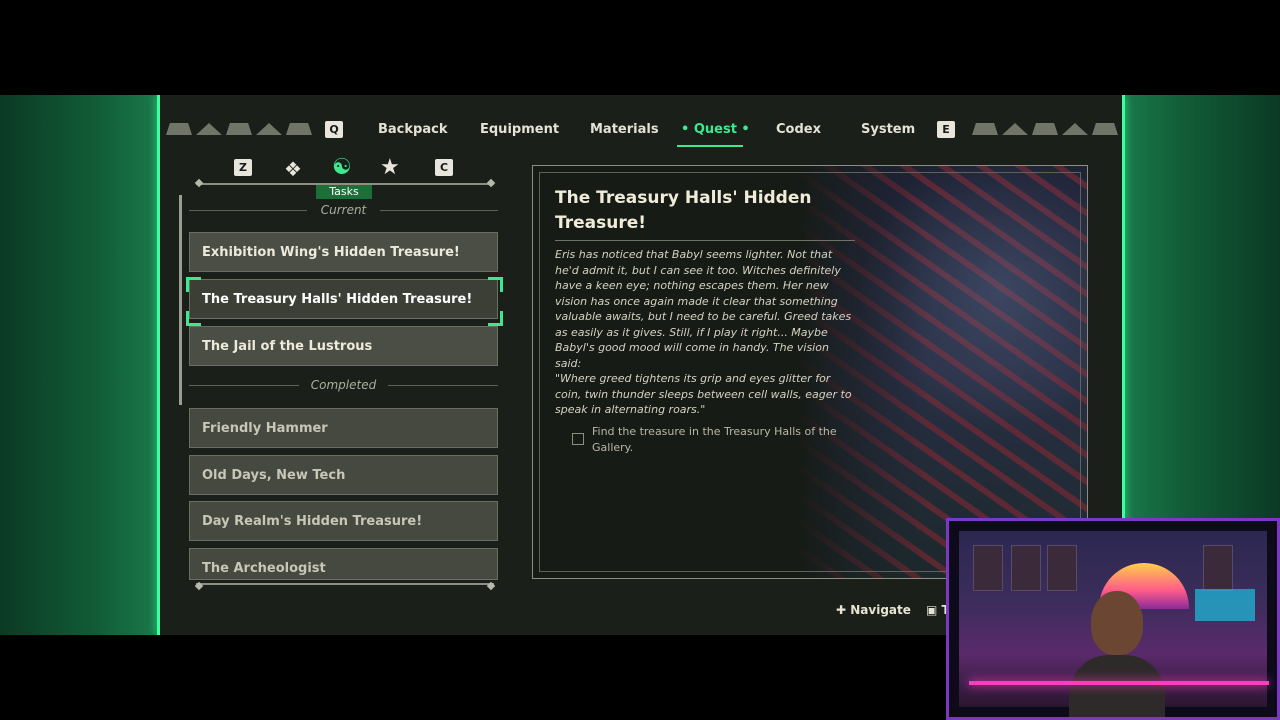 The image size is (1280, 720). What do you see at coordinates (578, 439) in the screenshot?
I see `objective-checkbox` at bounding box center [578, 439].